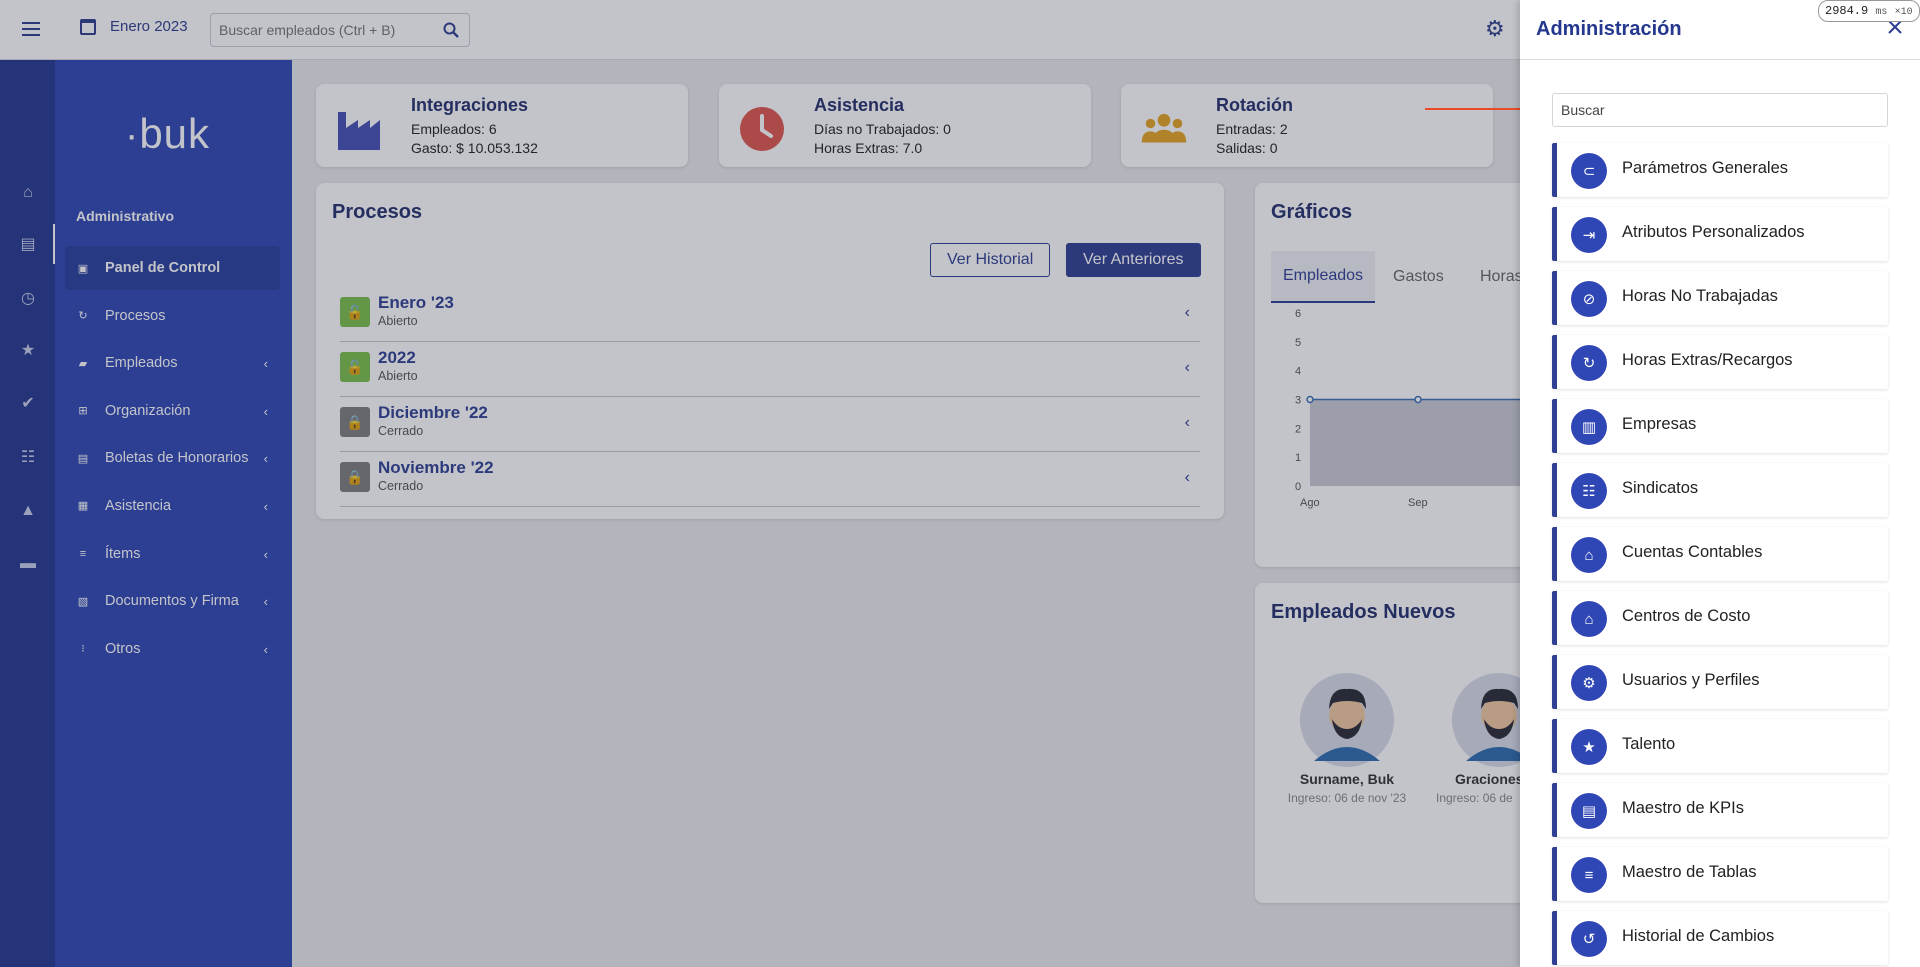 This screenshot has width=1920, height=967. I want to click on admin-panel-title: Administración, so click(1609, 29).